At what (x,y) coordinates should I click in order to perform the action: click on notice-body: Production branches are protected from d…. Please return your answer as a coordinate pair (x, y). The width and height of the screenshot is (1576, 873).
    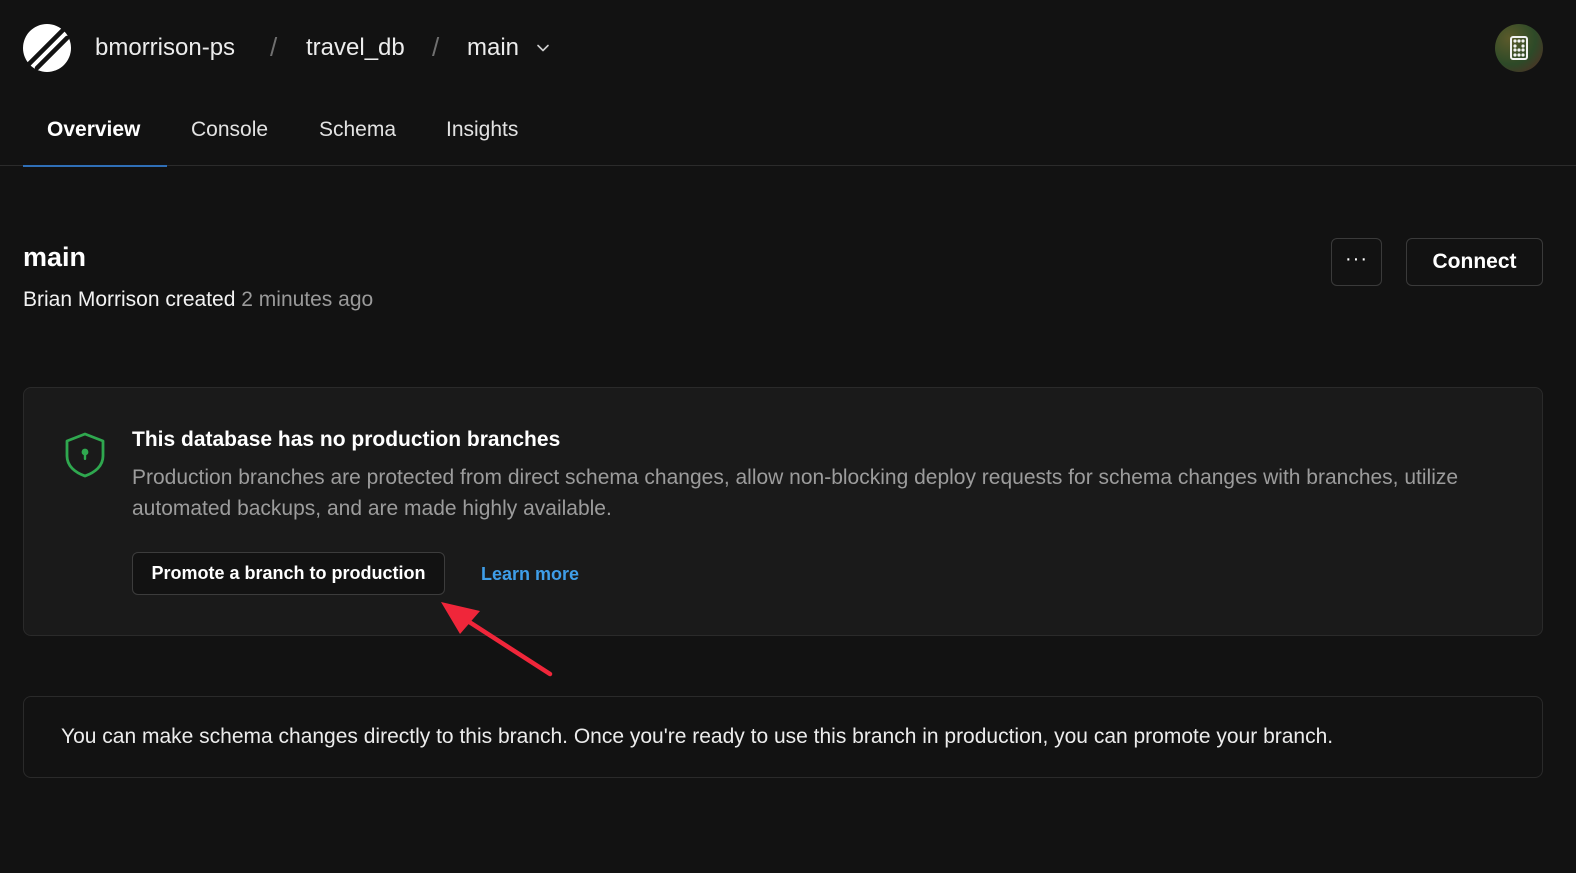
    Looking at the image, I should click on (795, 493).